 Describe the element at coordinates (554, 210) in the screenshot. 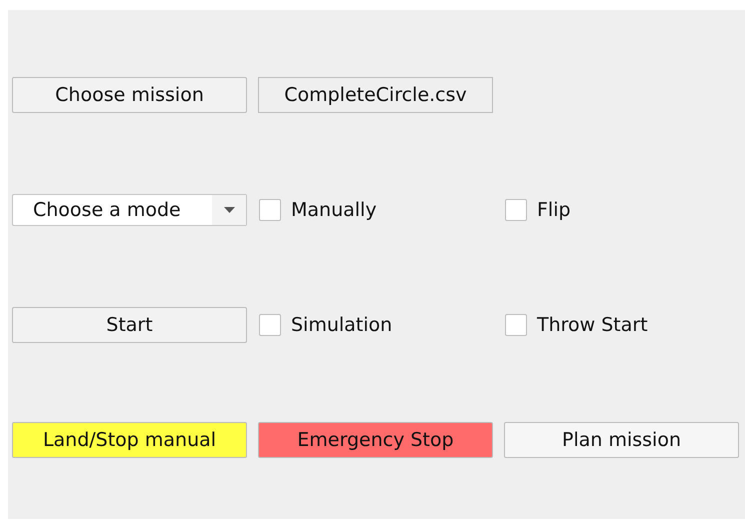

I see `checkbox-label: Flip` at that location.